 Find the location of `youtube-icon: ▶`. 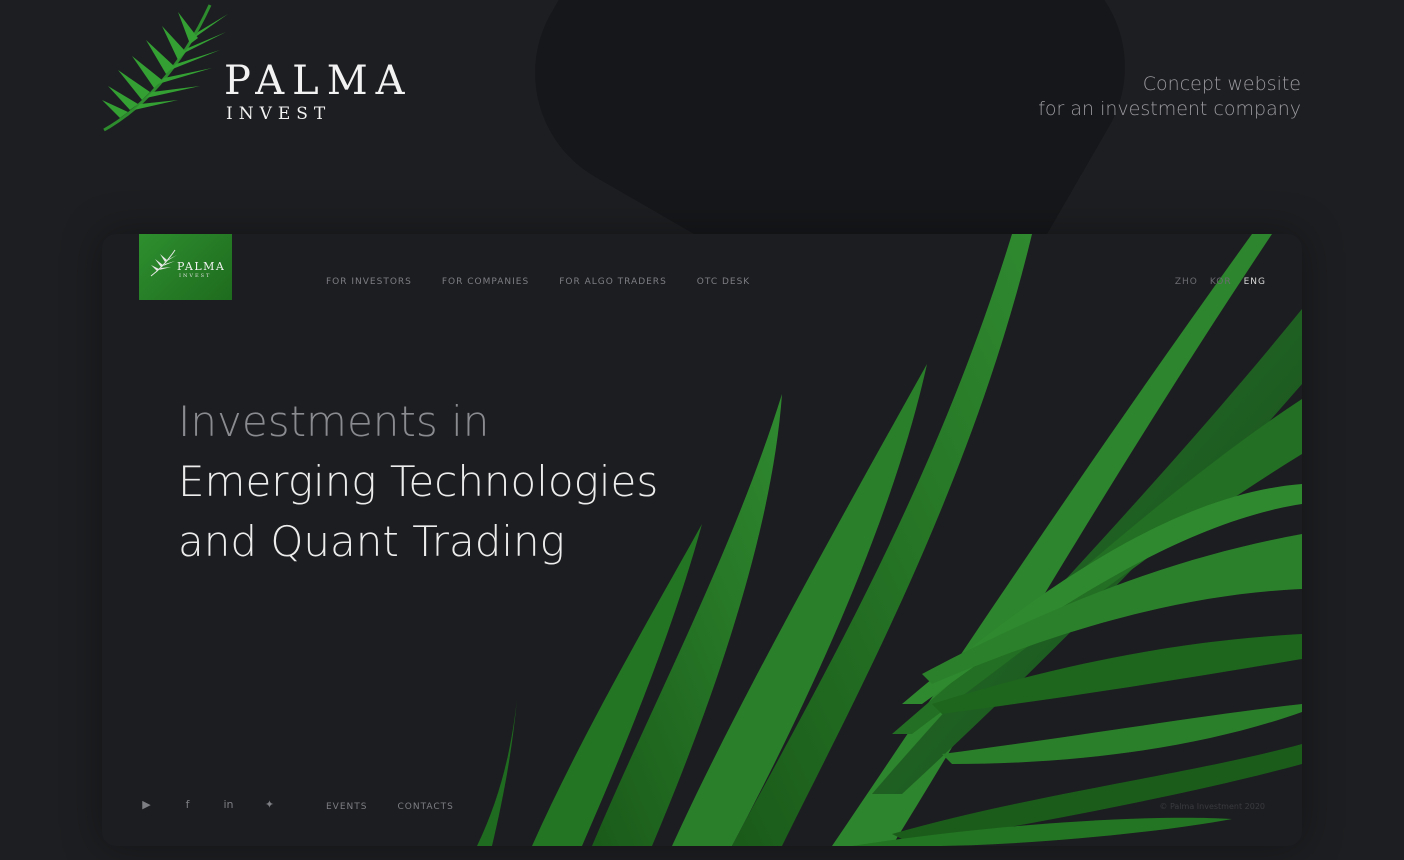

youtube-icon: ▶ is located at coordinates (146, 804).